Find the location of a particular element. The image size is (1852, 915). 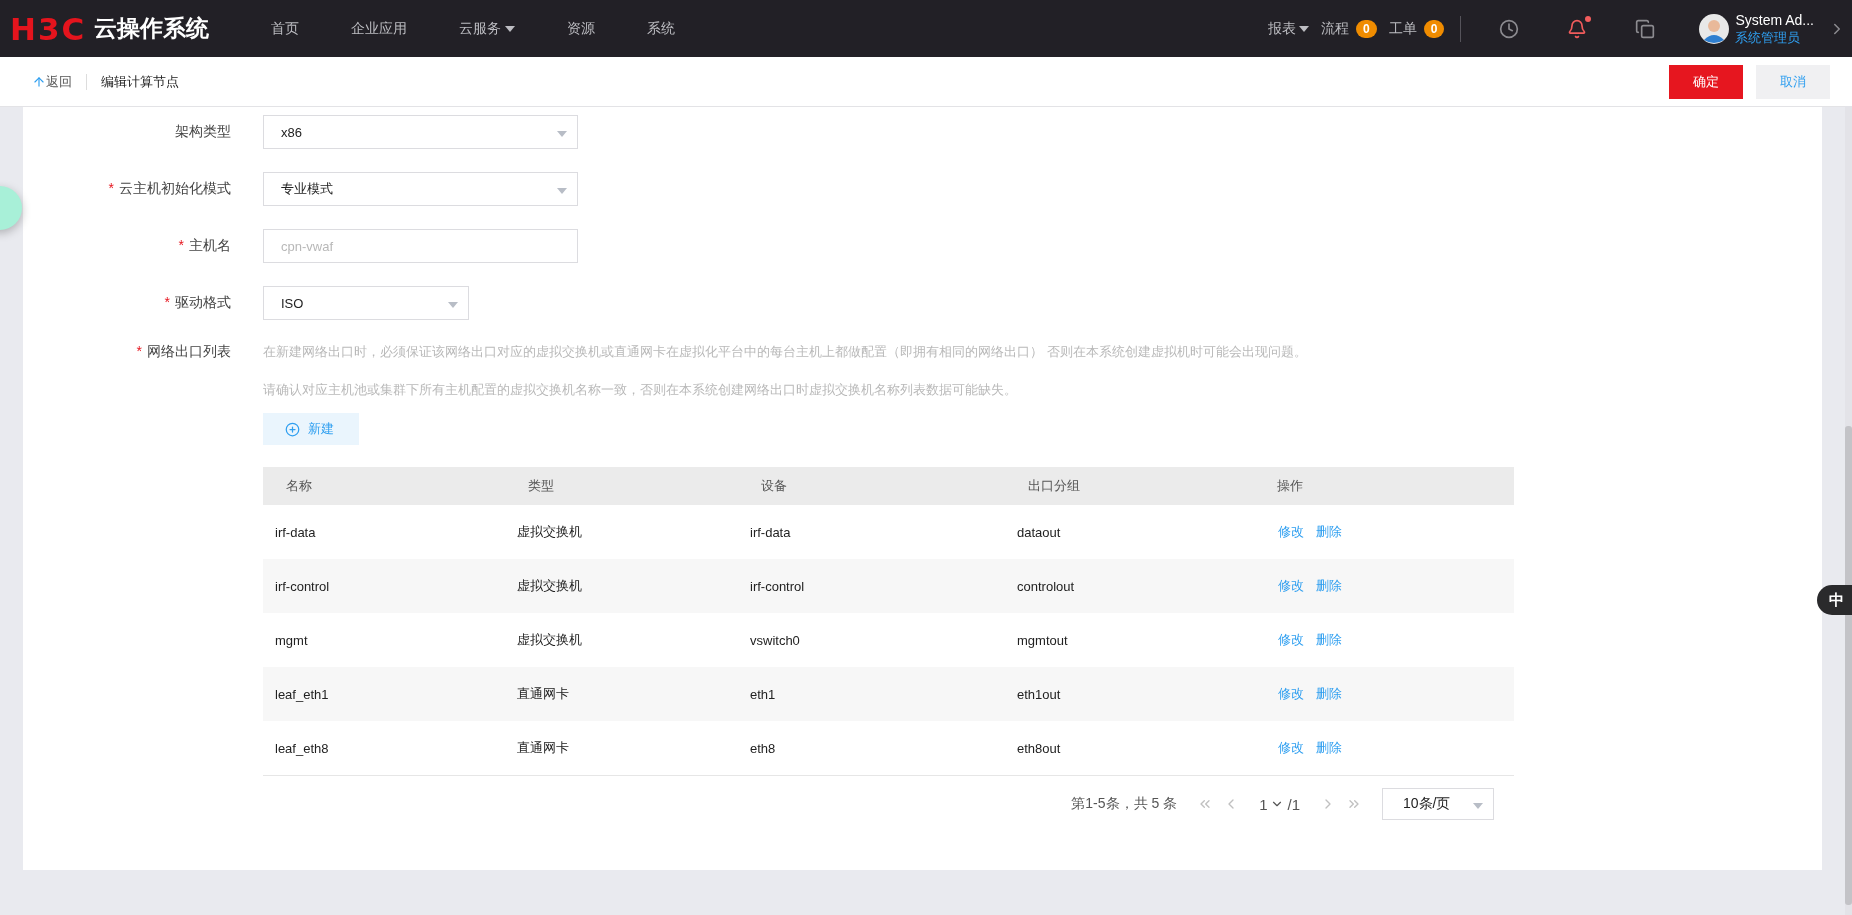

user-role: 系统管理员 is located at coordinates (1768, 37).